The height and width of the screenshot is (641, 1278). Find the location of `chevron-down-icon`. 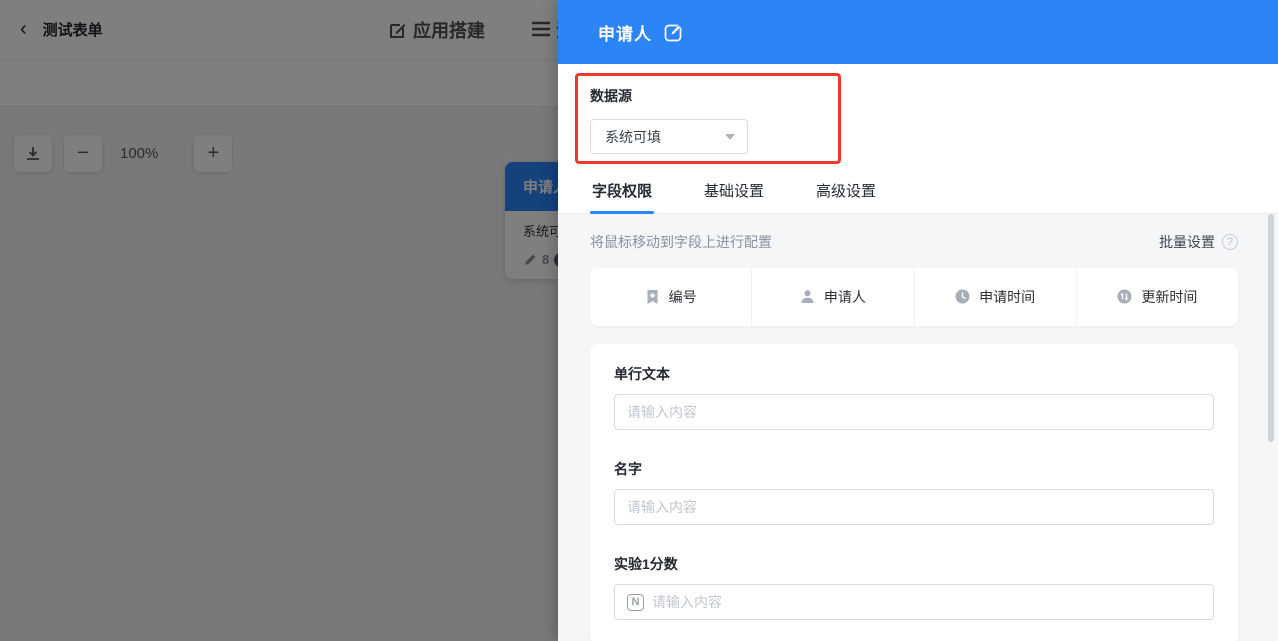

chevron-down-icon is located at coordinates (730, 136).